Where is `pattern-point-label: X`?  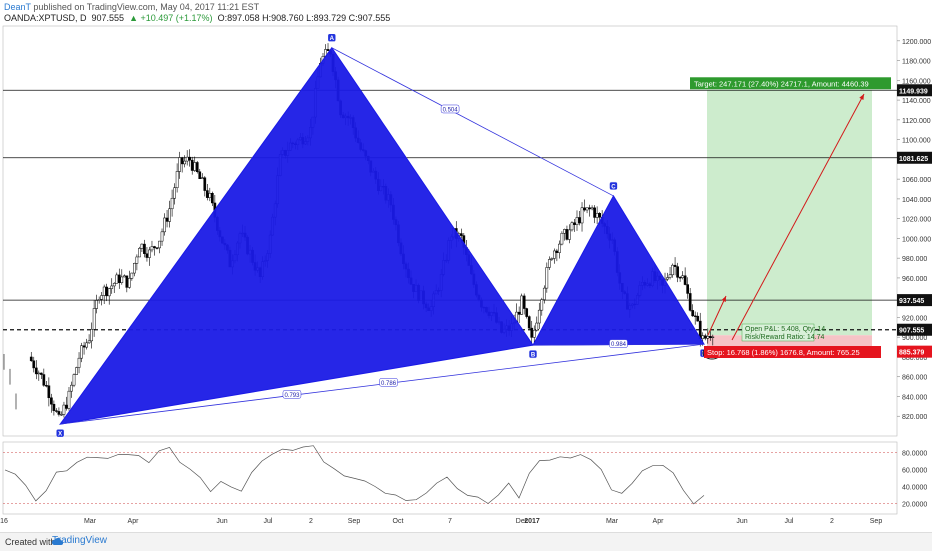
pattern-point-label: X is located at coordinates (60, 435).